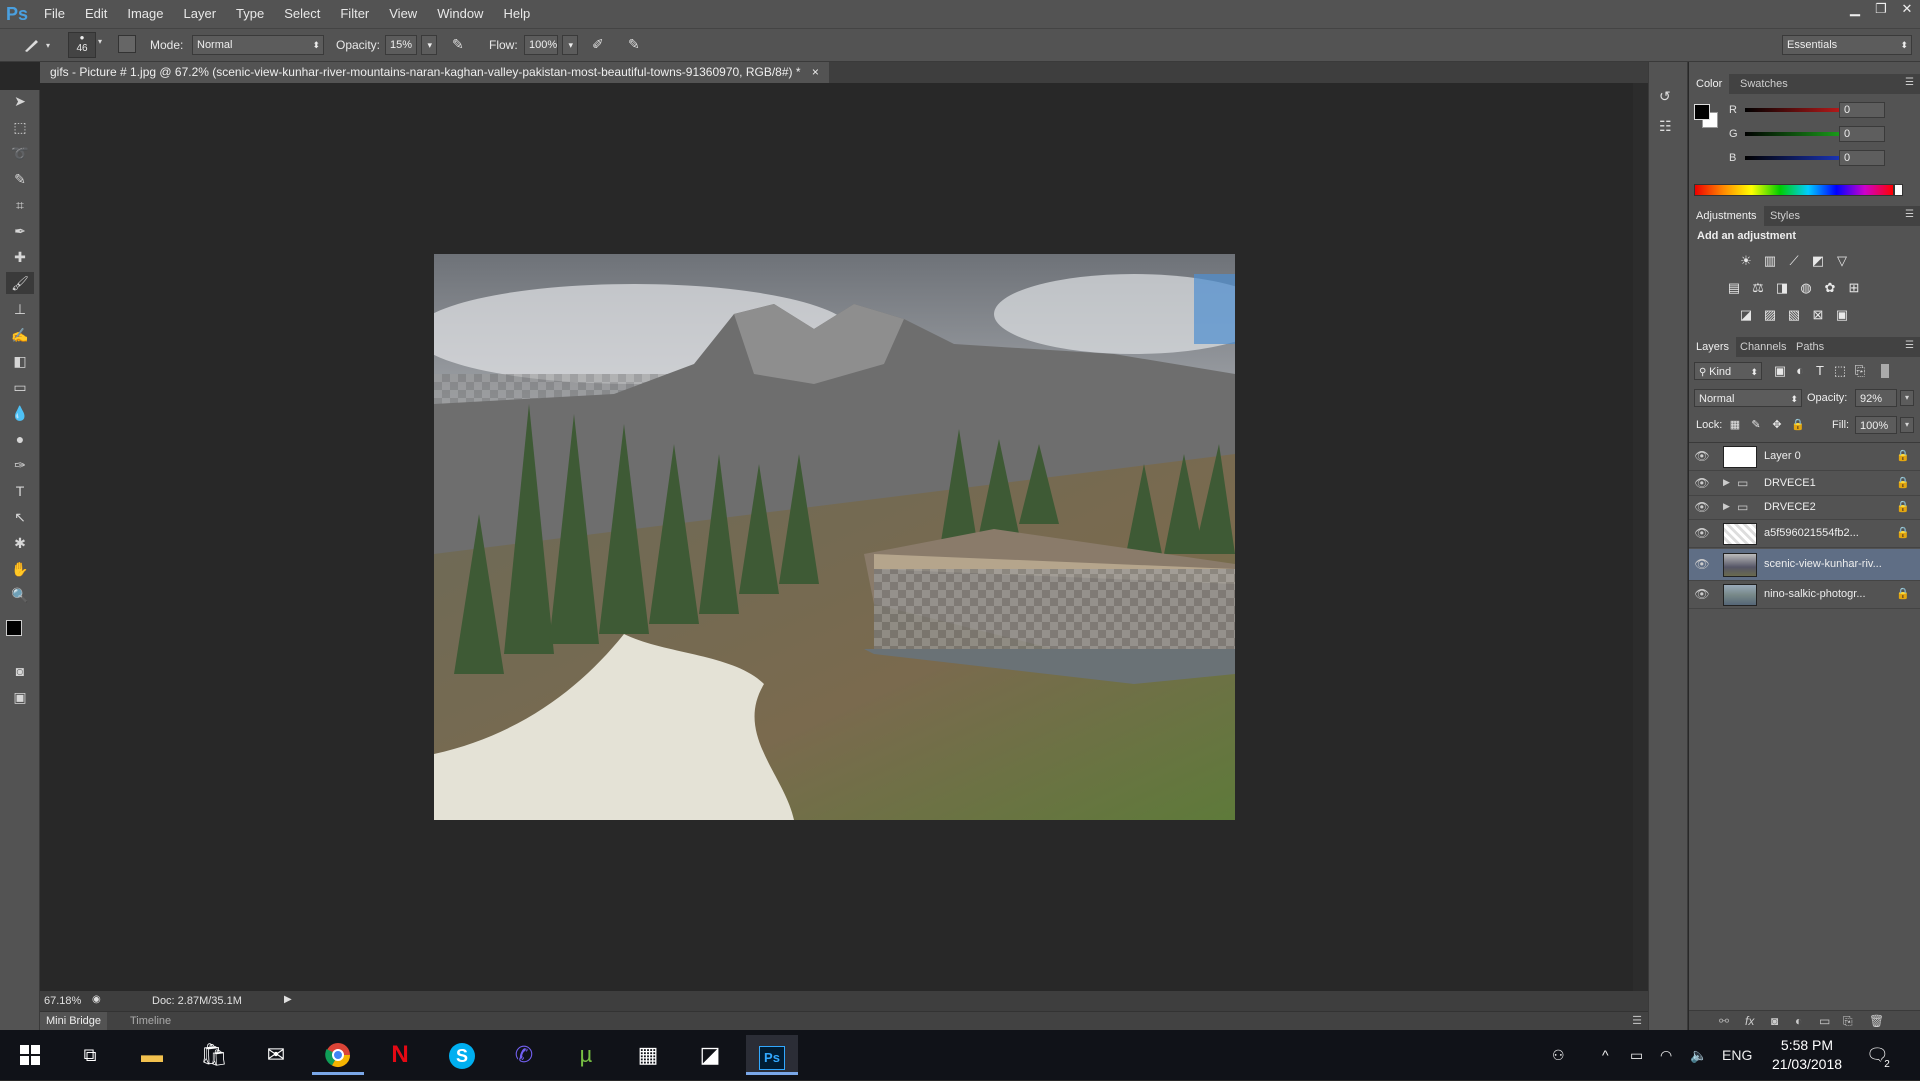  What do you see at coordinates (1840, 371) in the screenshot?
I see `filter-shape-icon: ⬚` at bounding box center [1840, 371].